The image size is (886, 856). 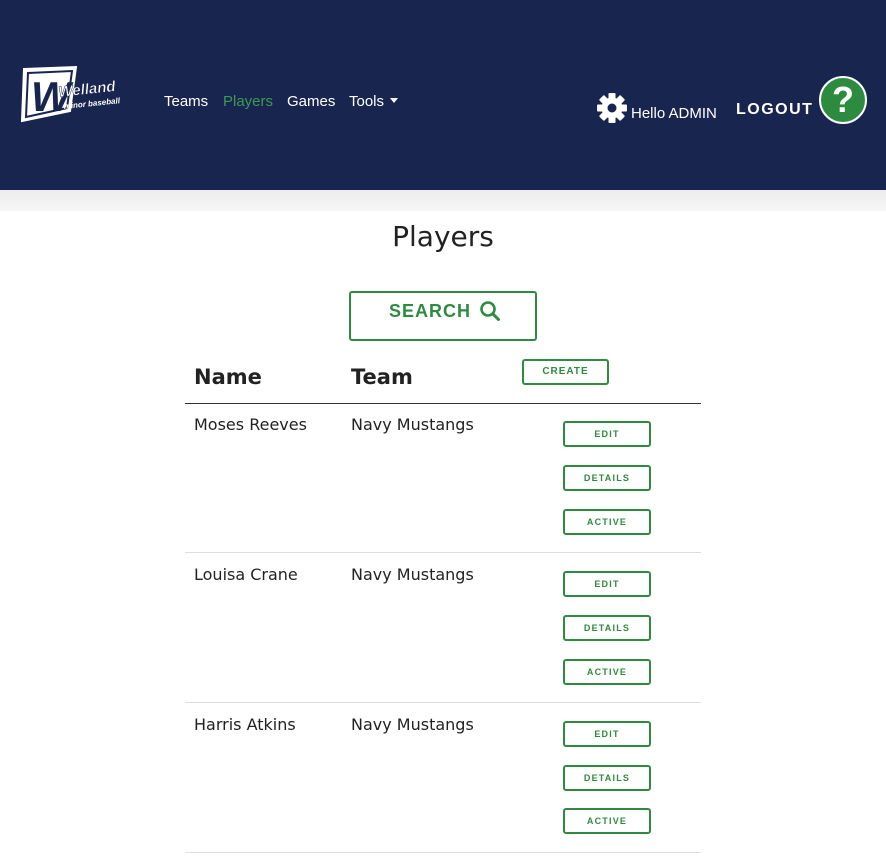 What do you see at coordinates (76, 95) in the screenshot?
I see `welland-logo: W Welland minor baseball` at bounding box center [76, 95].